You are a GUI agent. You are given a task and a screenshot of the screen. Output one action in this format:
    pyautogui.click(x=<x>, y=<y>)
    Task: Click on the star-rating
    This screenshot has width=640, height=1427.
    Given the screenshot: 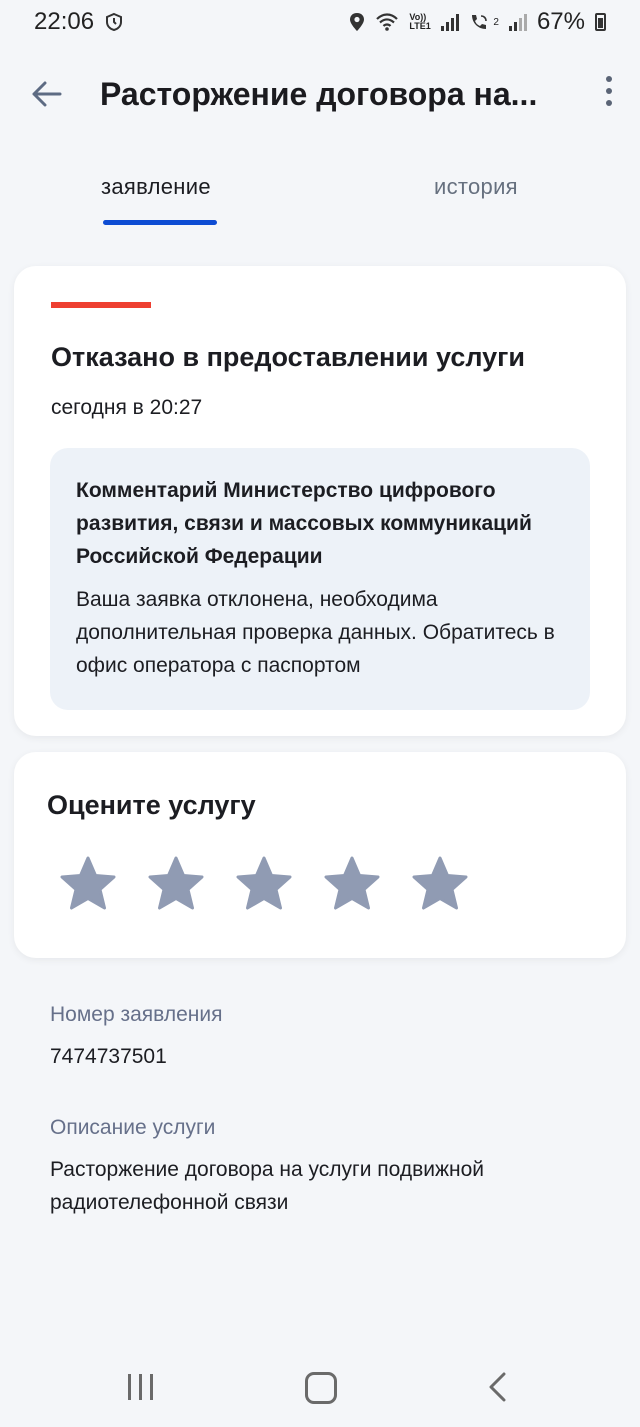 What is the action you would take?
    pyautogui.click(x=264, y=884)
    